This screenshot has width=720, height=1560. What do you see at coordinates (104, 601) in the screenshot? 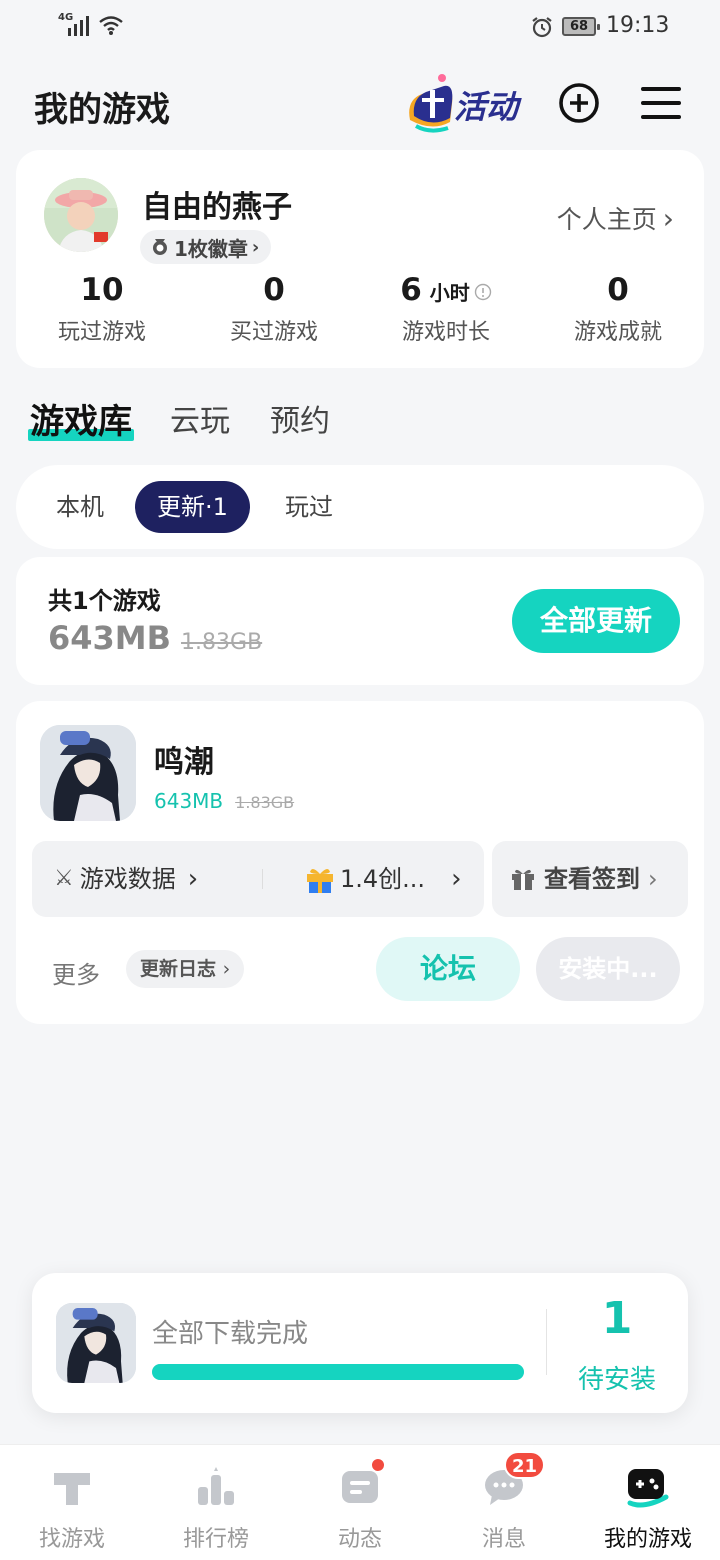
I see `game-count: 共1个游戏` at bounding box center [104, 601].